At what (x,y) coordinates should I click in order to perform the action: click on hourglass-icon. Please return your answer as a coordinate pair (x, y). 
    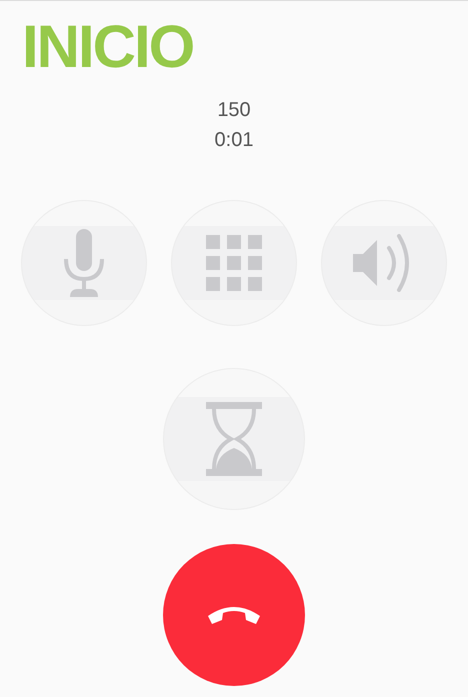
    Looking at the image, I should click on (234, 439).